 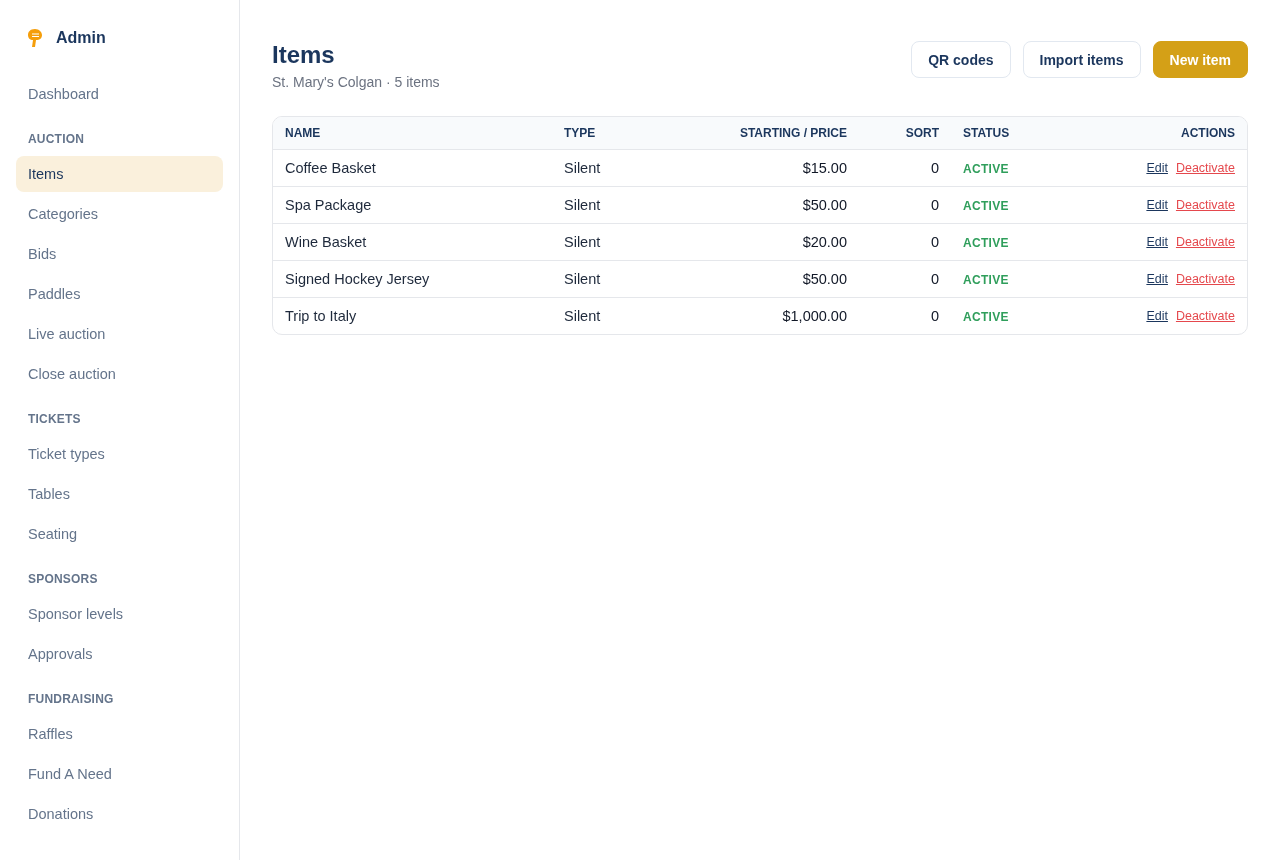 What do you see at coordinates (119, 294) in the screenshot?
I see `sidebar-item: Paddles` at bounding box center [119, 294].